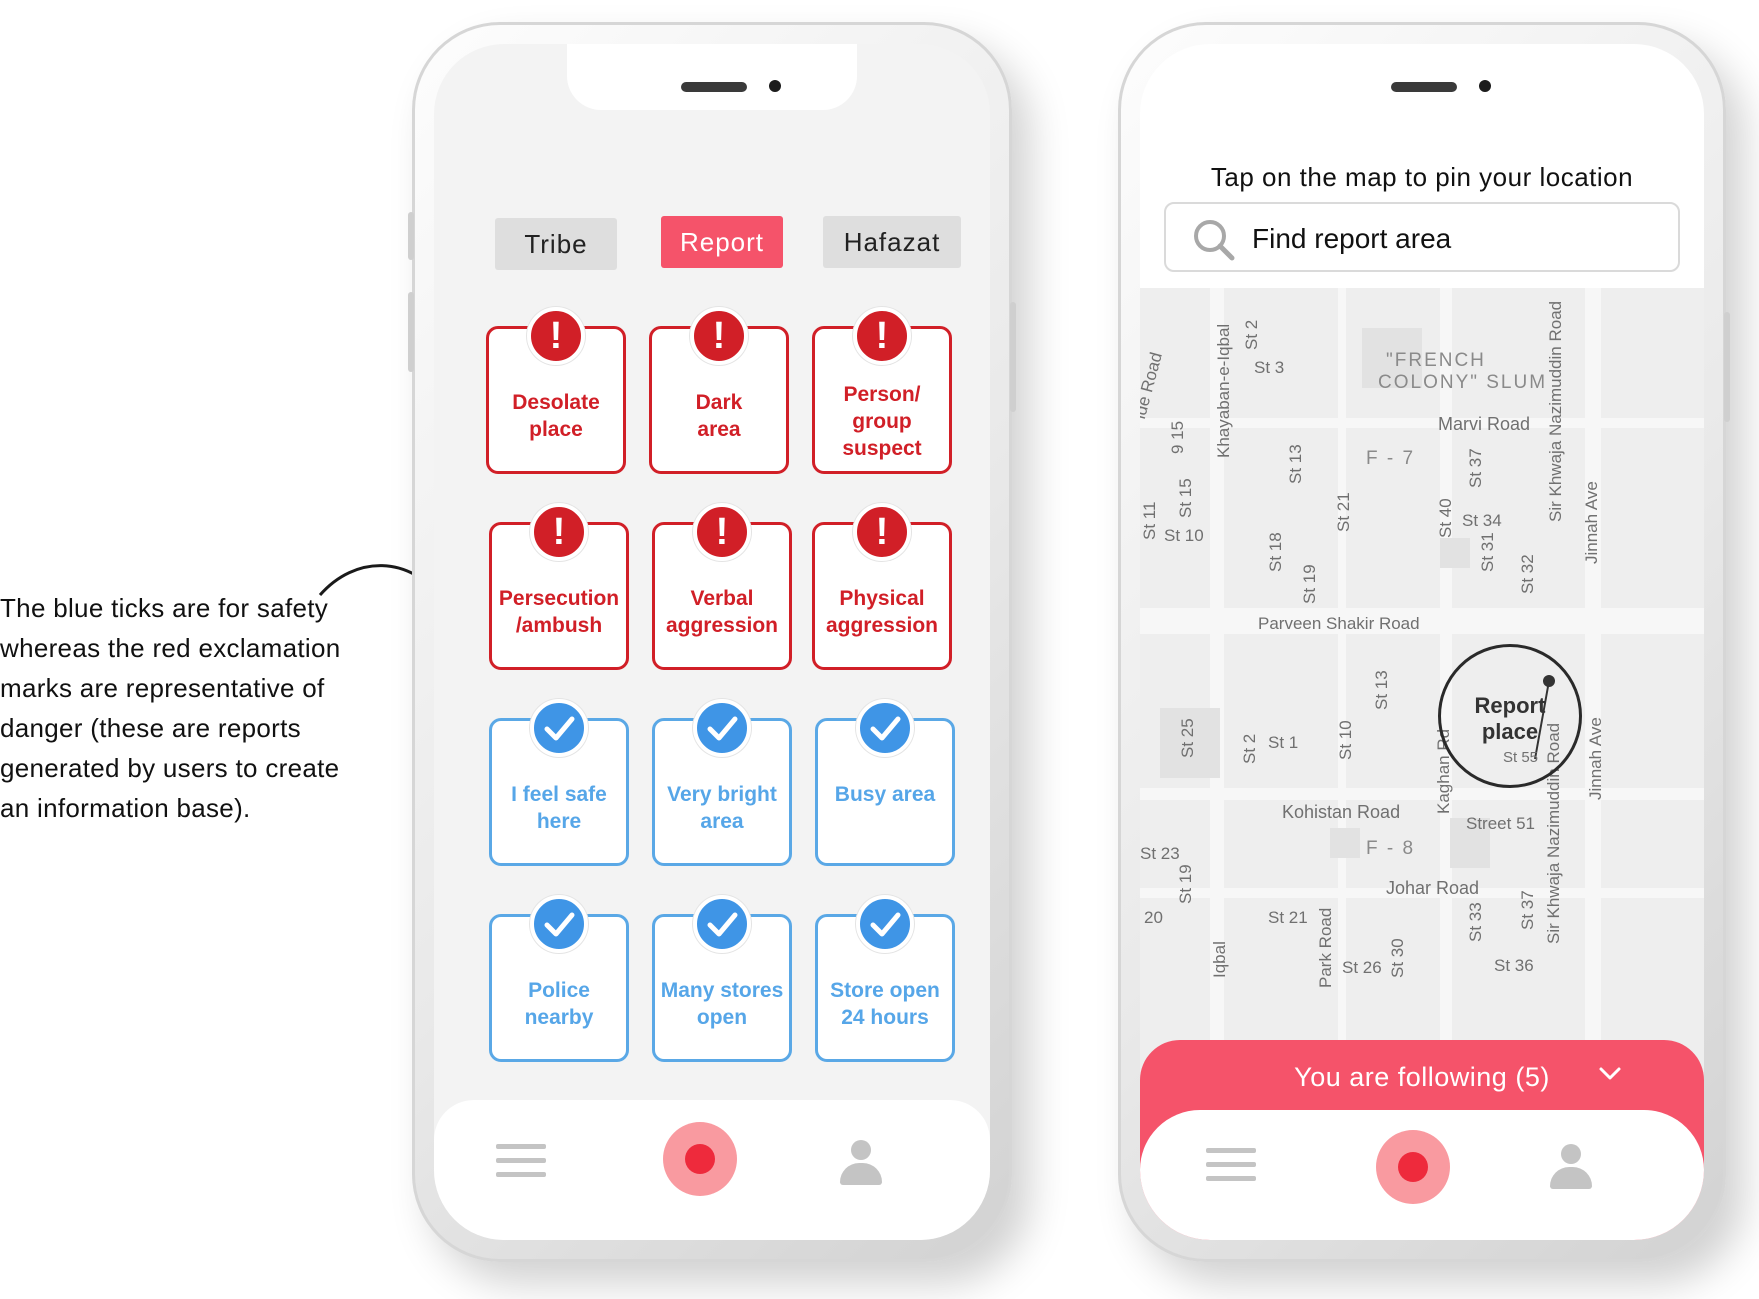  Describe the element at coordinates (1283, 742) in the screenshot. I see `map-label: St 1` at that location.